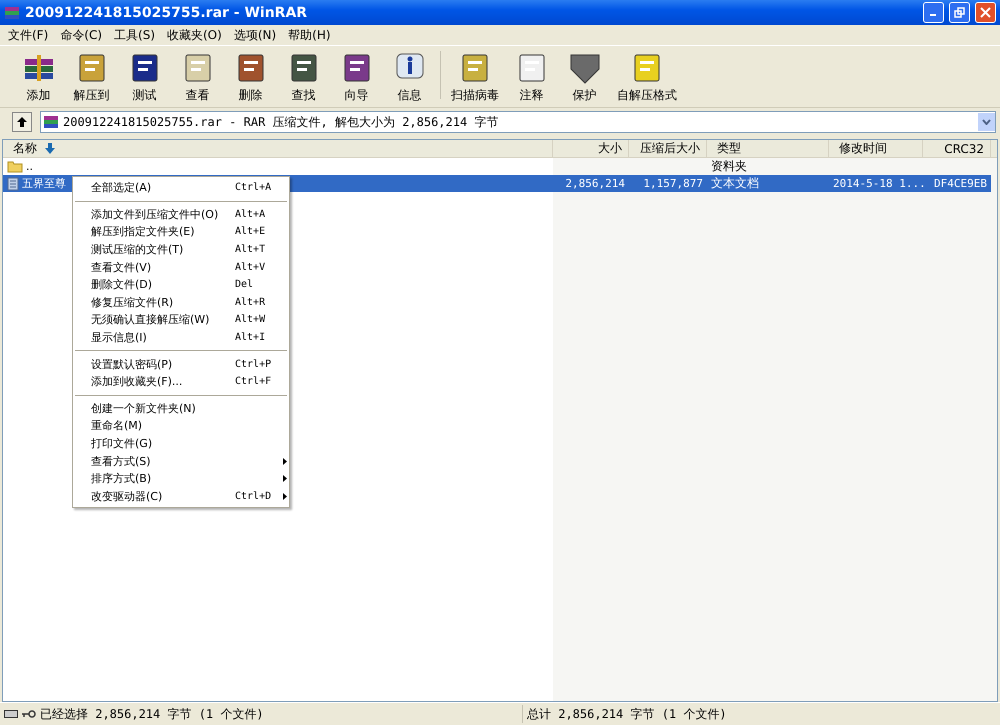  Describe the element at coordinates (44, 183) in the screenshot. I see `file-name: 五界至尊` at that location.